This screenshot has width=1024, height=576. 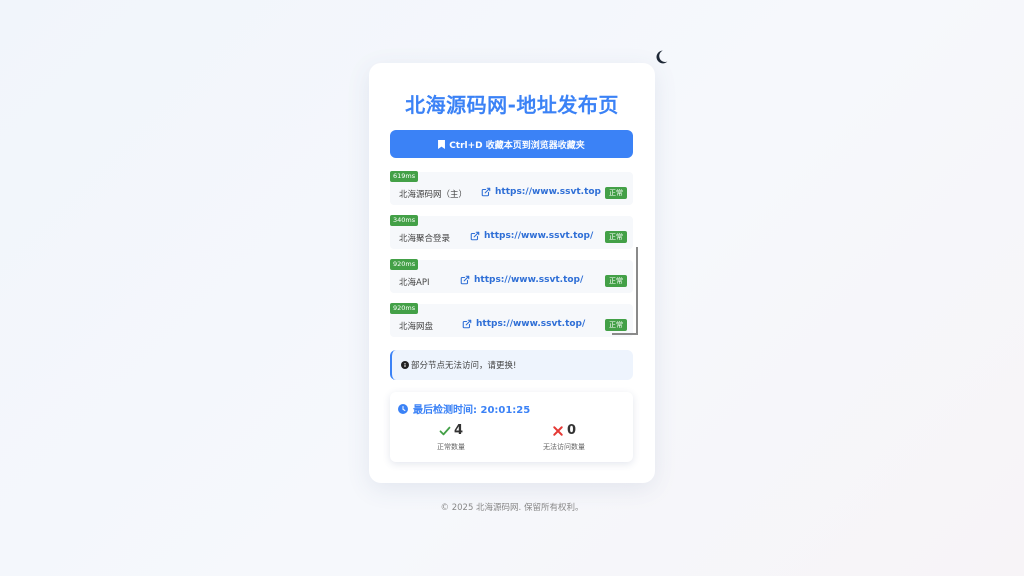 I want to click on fail-label: 无法访问数量, so click(x=564, y=447).